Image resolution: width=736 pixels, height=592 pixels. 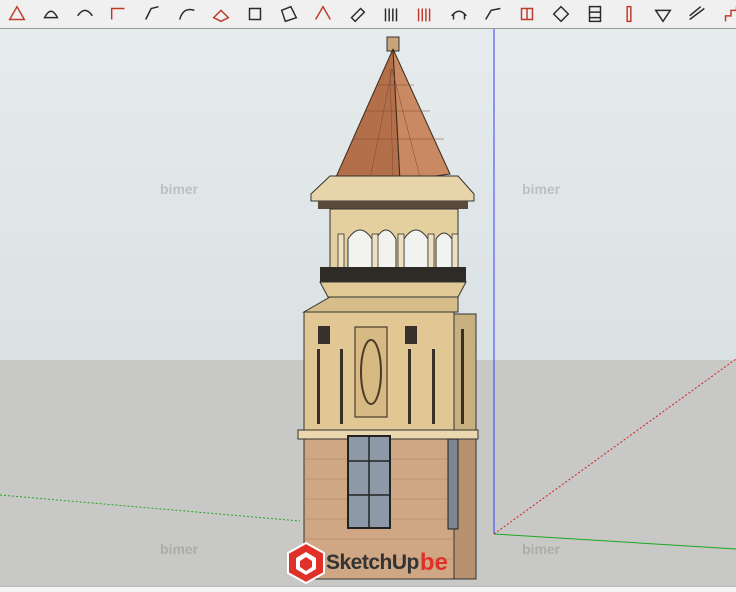 I want to click on balcony-base, so click(x=393, y=289).